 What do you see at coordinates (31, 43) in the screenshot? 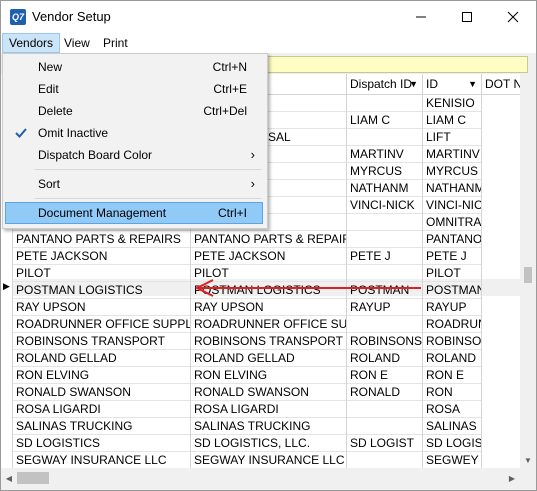
I see `menu-vendors: Vendors` at bounding box center [31, 43].